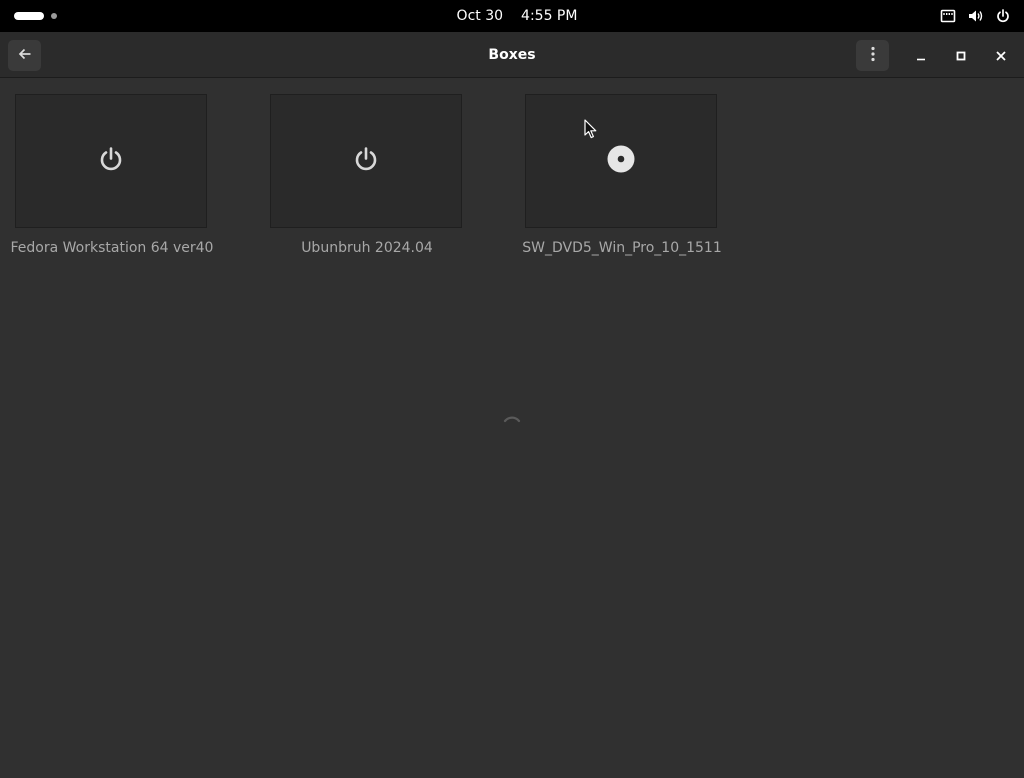  I want to click on system-menu, so click(975, 16).